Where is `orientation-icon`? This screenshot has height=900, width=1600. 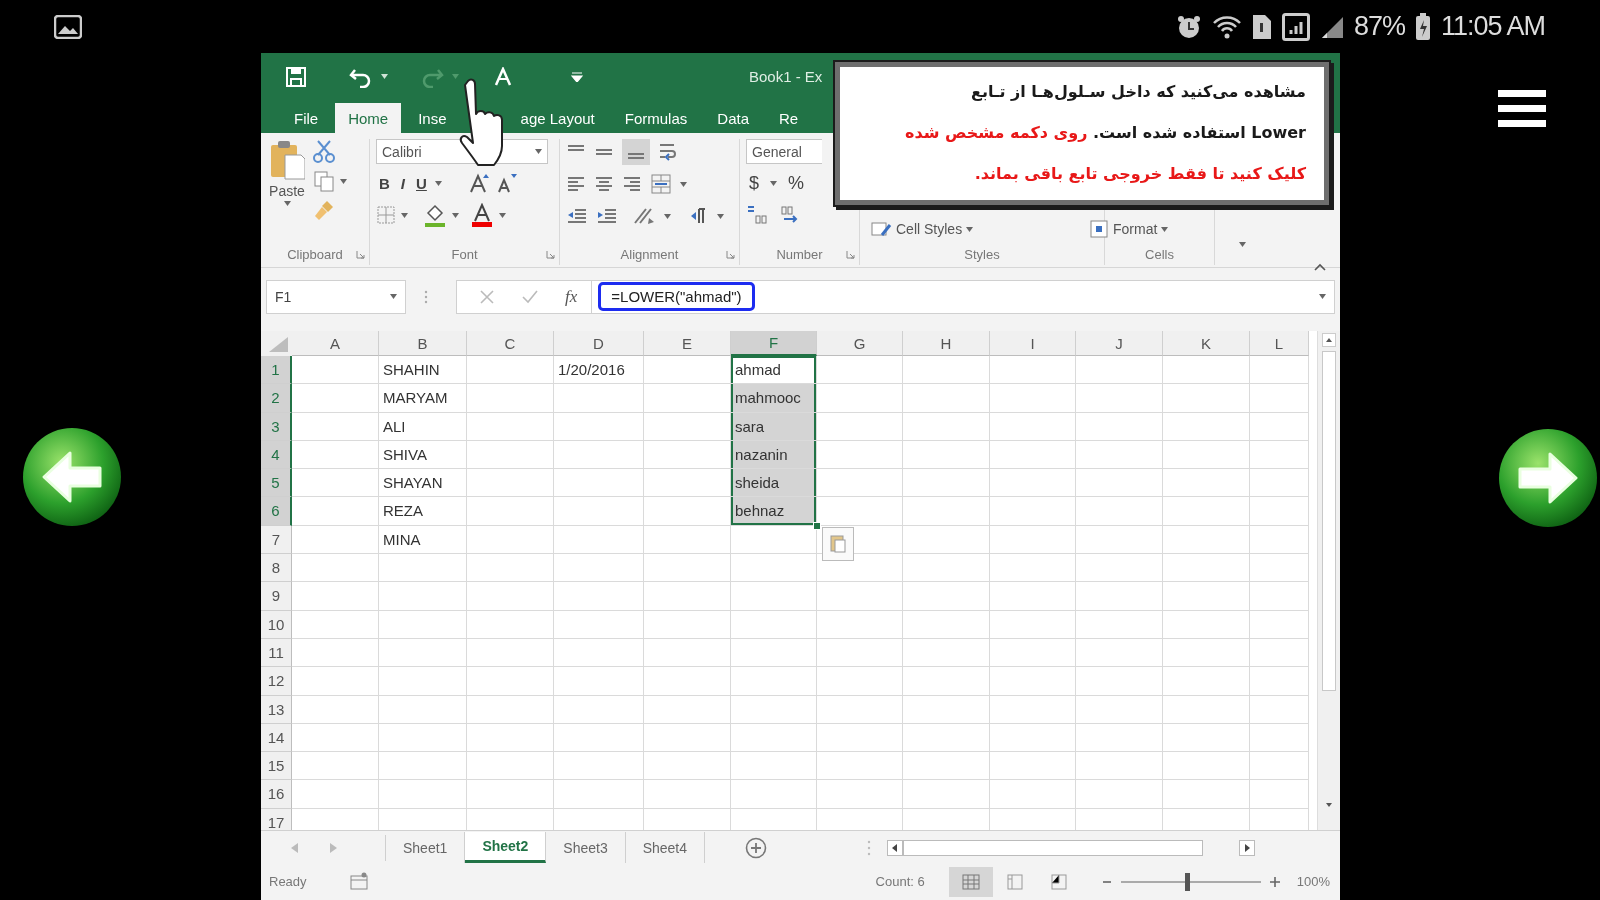
orientation-icon is located at coordinates (644, 216).